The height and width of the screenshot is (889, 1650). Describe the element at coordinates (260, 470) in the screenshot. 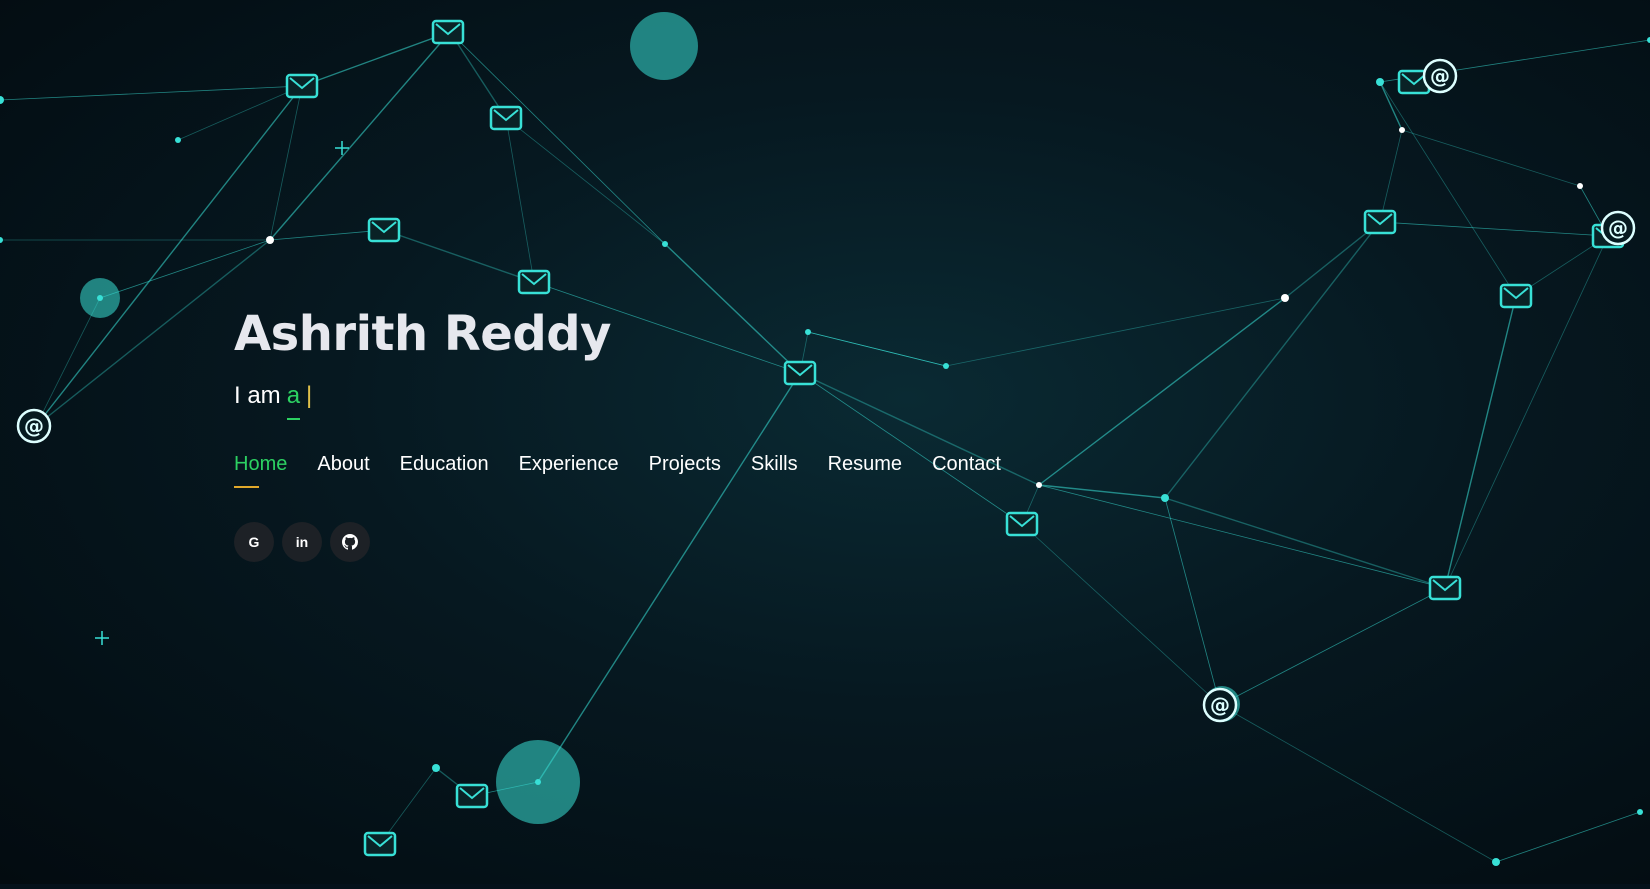

I see `nav-home: Home` at that location.